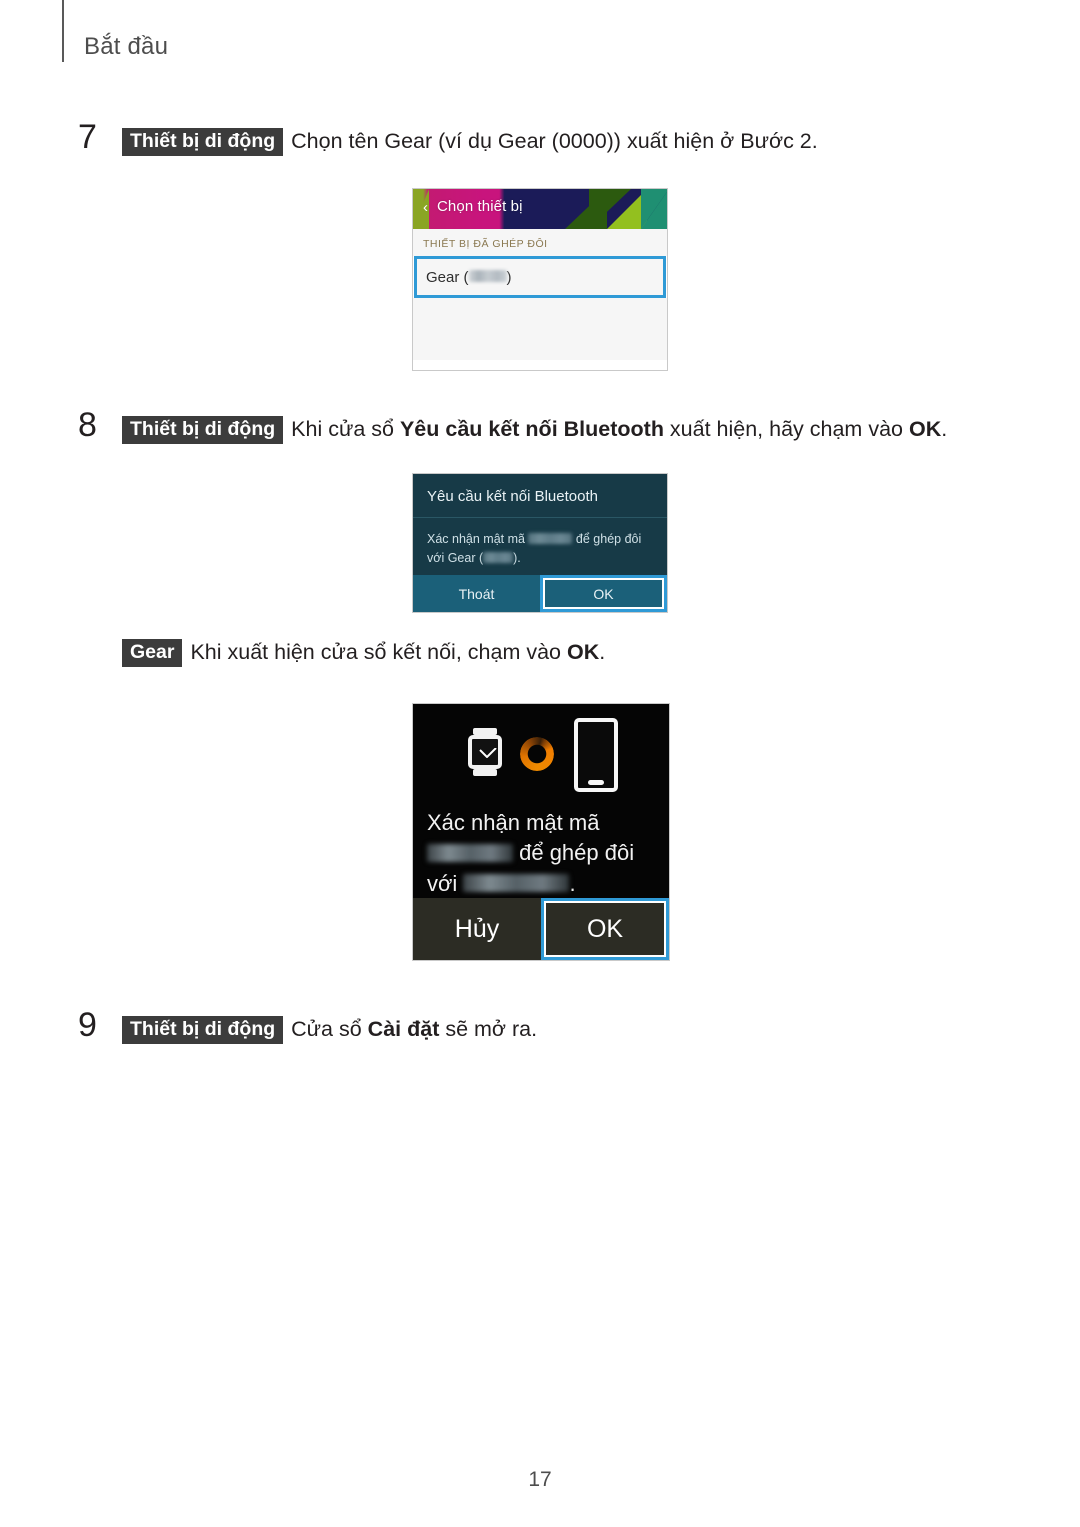  Describe the element at coordinates (203, 142) in the screenshot. I see `step-7-device-tag: Thiết bị di động` at that location.